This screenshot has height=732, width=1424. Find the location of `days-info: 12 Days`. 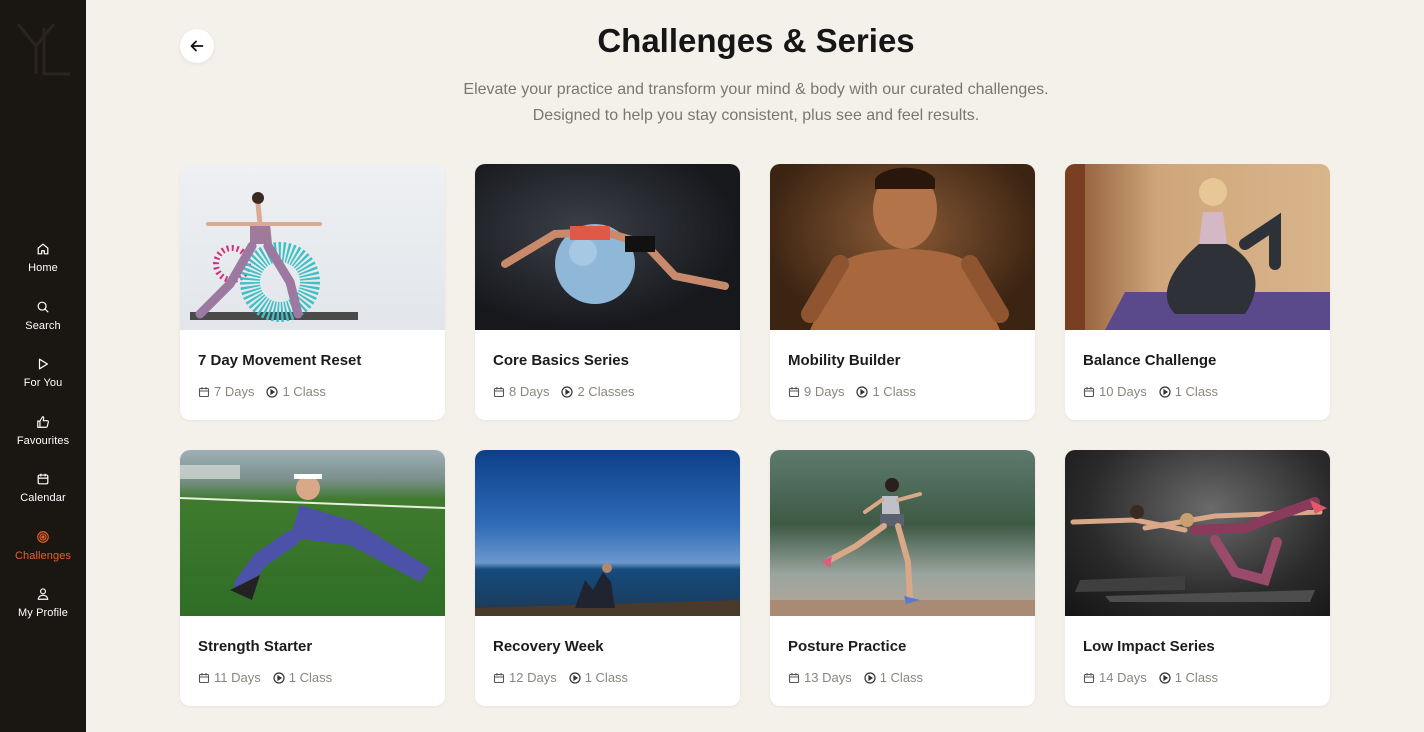

days-info: 12 Days is located at coordinates (525, 677).